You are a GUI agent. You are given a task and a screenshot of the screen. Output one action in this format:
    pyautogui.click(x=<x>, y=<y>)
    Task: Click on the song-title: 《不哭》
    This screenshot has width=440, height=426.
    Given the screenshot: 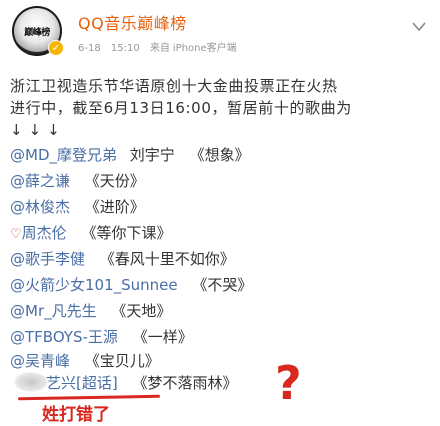 What is the action you would take?
    pyautogui.click(x=222, y=285)
    